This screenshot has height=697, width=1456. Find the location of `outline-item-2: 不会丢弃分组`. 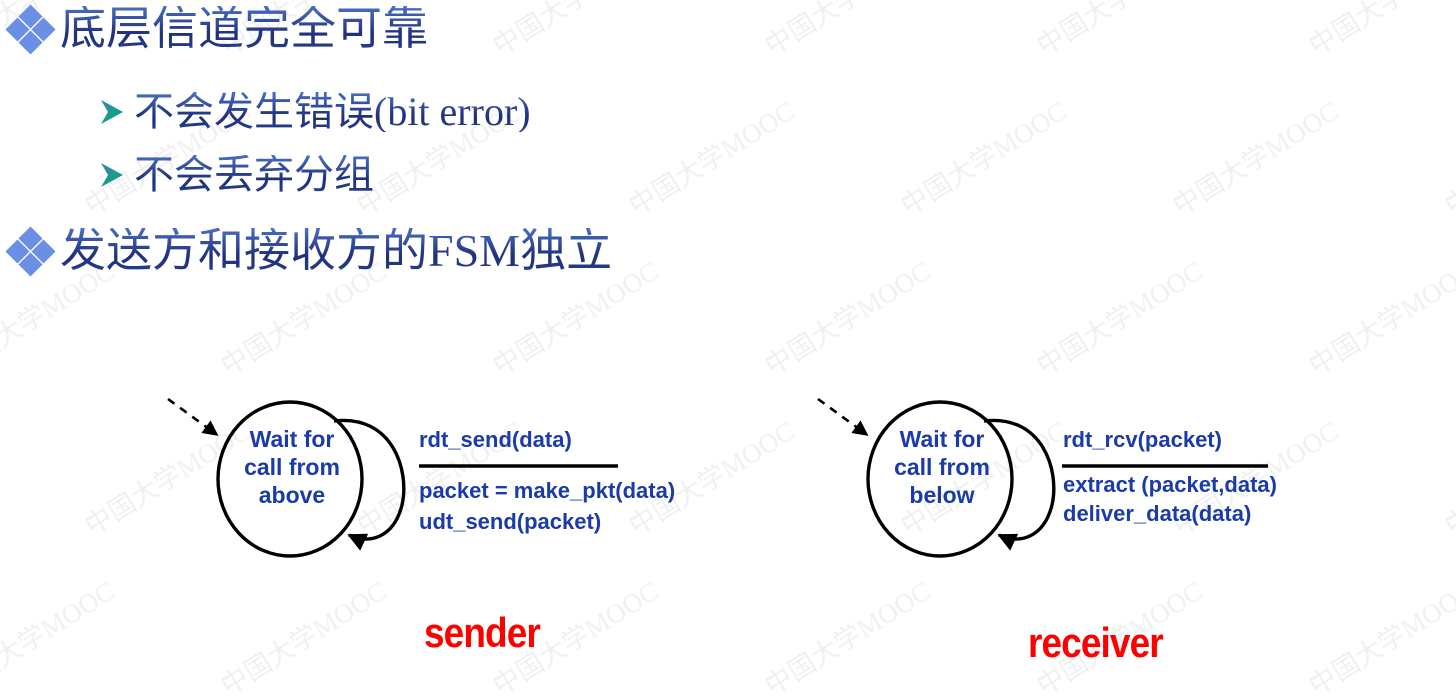

outline-item-2: 不会丢弃分组 is located at coordinates (233, 175).